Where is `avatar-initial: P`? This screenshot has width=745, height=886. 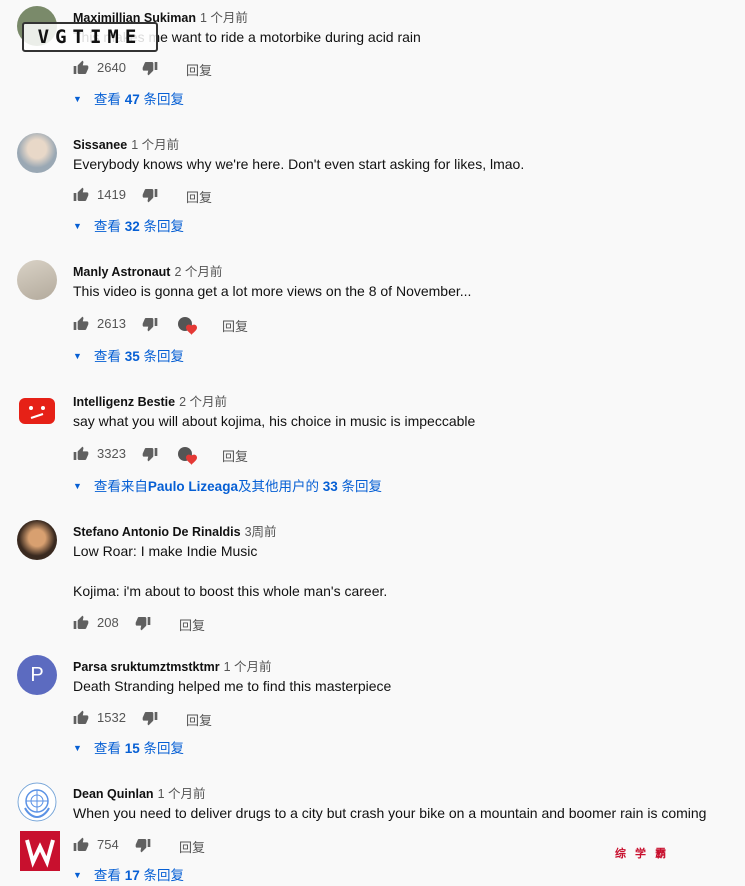 avatar-initial: P is located at coordinates (37, 675).